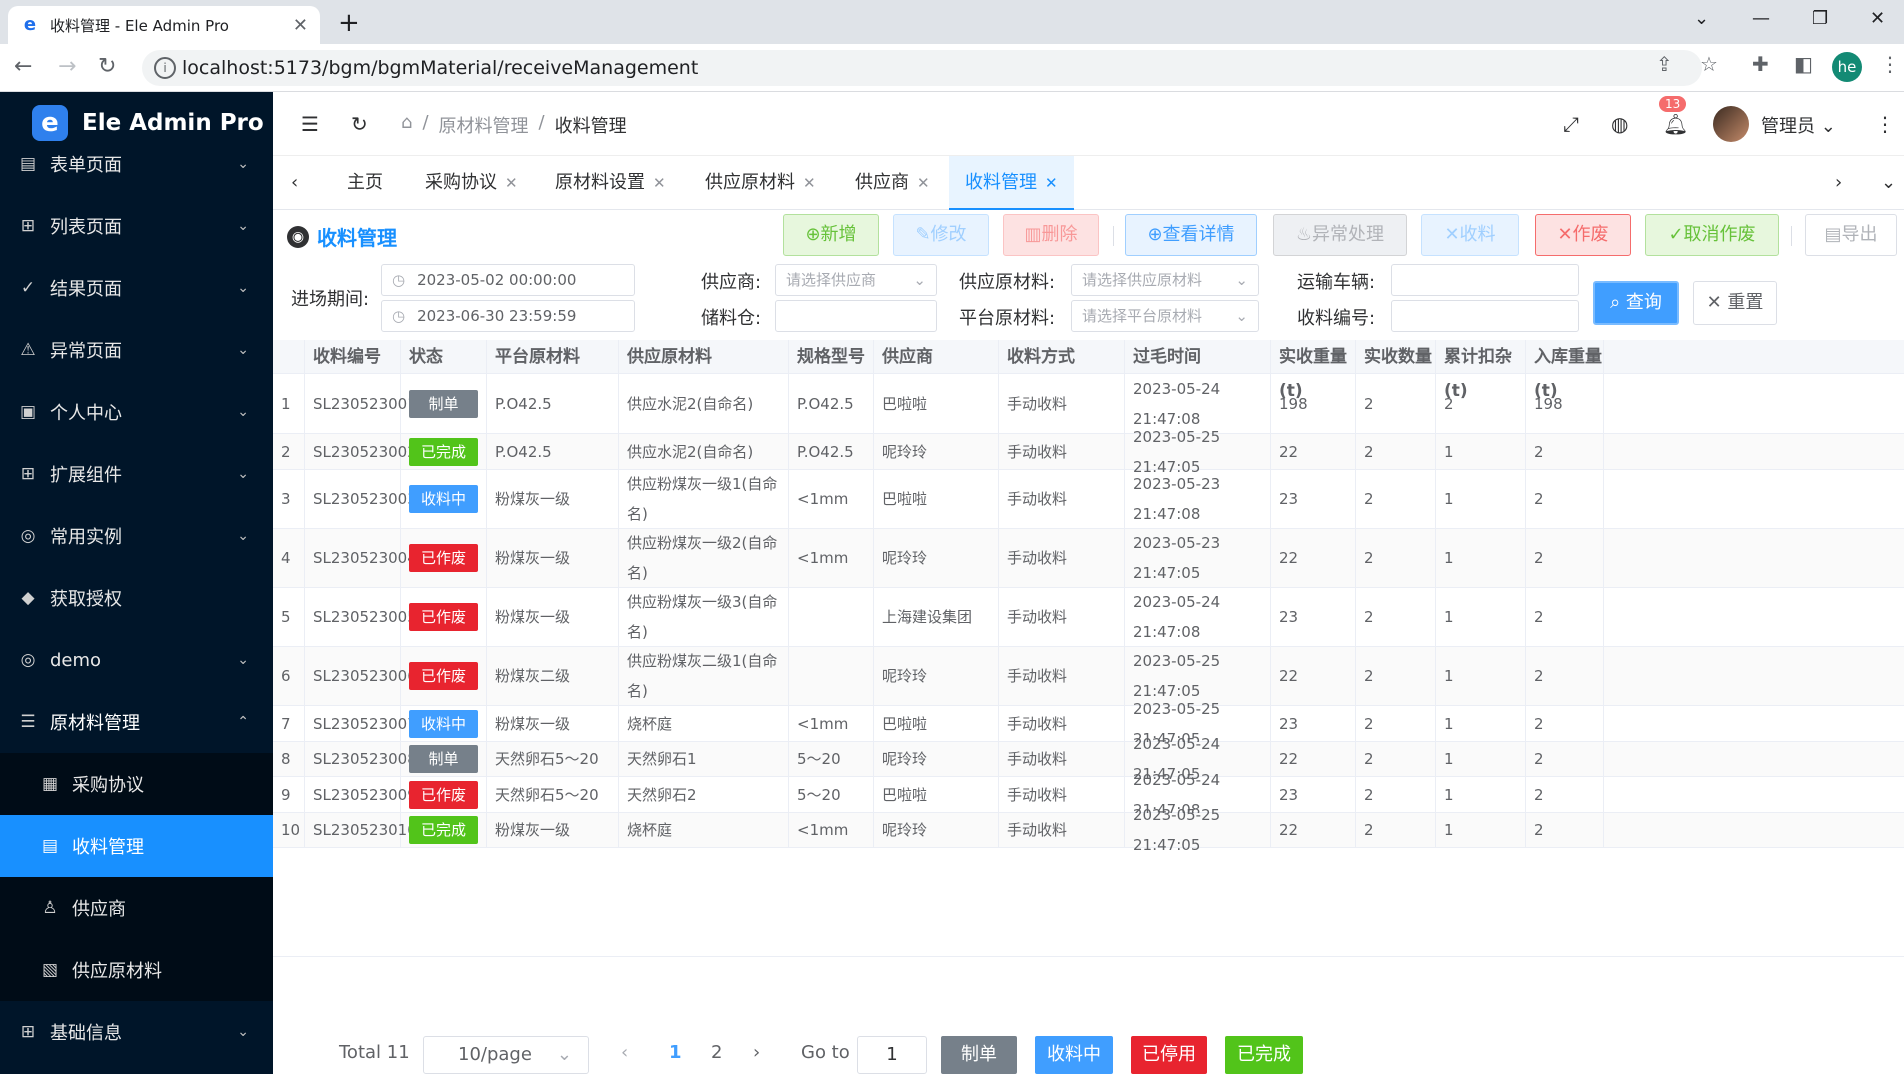 Image resolution: width=1904 pixels, height=1074 pixels. Describe the element at coordinates (905, 830) in the screenshot. I see `cell-text: 呢玲玲` at that location.